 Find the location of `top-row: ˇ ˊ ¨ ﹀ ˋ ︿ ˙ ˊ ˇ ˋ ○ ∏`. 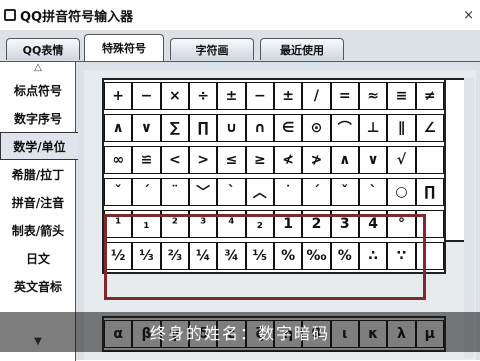

top-row: ˇ ˊ ¨ ﹀ ˋ ︿ ˙ ˊ ˇ ˋ ○ ∏ is located at coordinates (274, 192).